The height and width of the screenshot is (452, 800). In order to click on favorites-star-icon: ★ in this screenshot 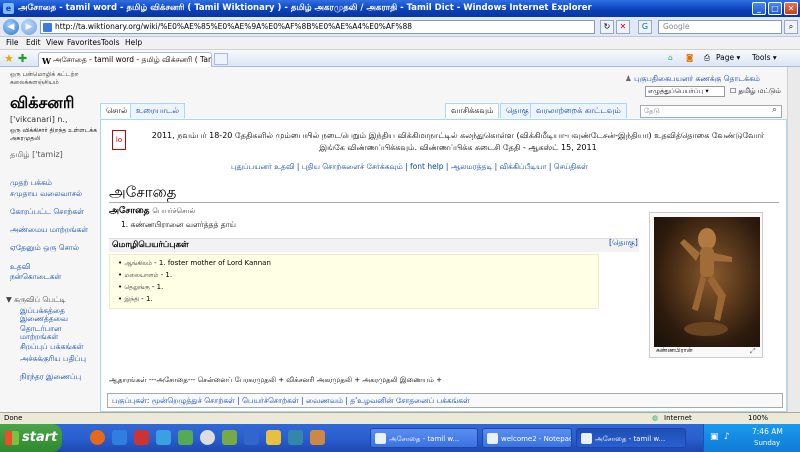, I will do `click(9, 58)`.